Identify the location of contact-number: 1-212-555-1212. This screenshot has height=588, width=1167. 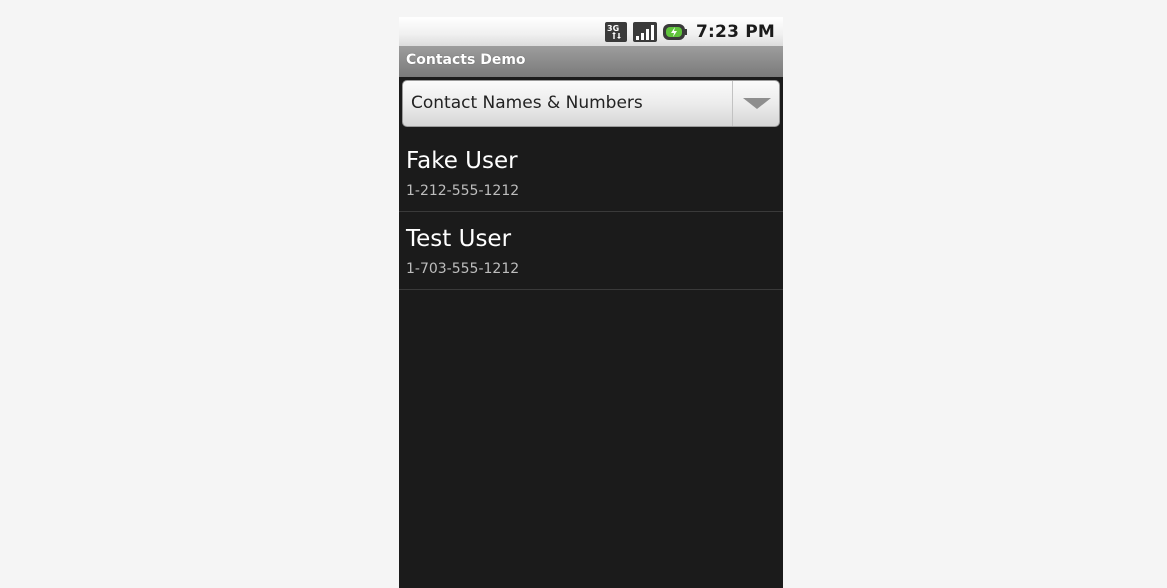
(463, 191).